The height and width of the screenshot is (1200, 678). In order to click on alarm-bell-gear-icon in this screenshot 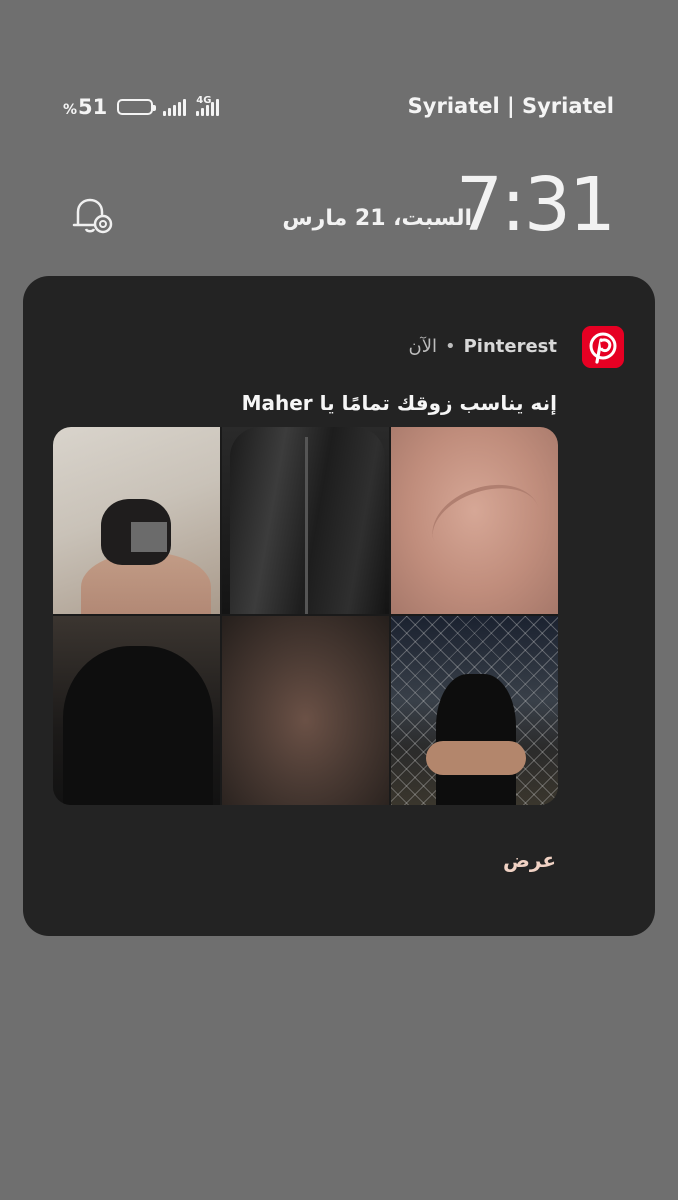, I will do `click(93, 216)`.